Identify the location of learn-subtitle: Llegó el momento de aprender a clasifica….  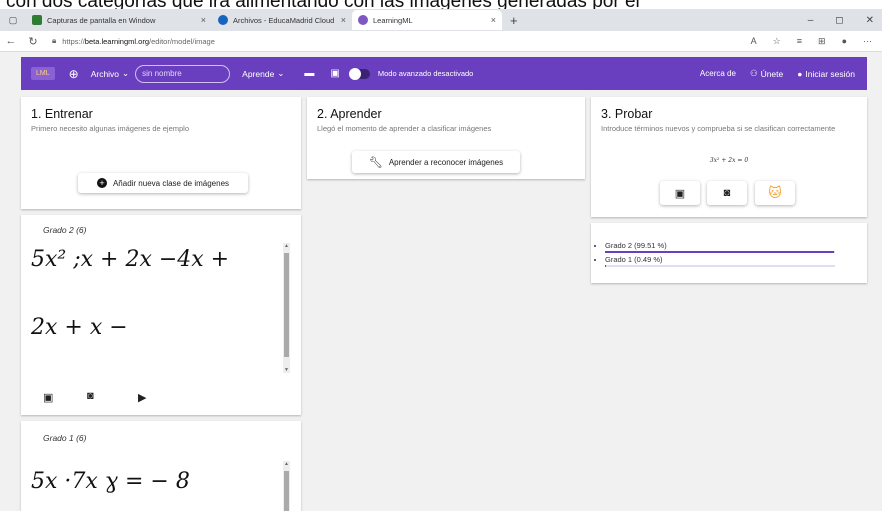
(404, 128).